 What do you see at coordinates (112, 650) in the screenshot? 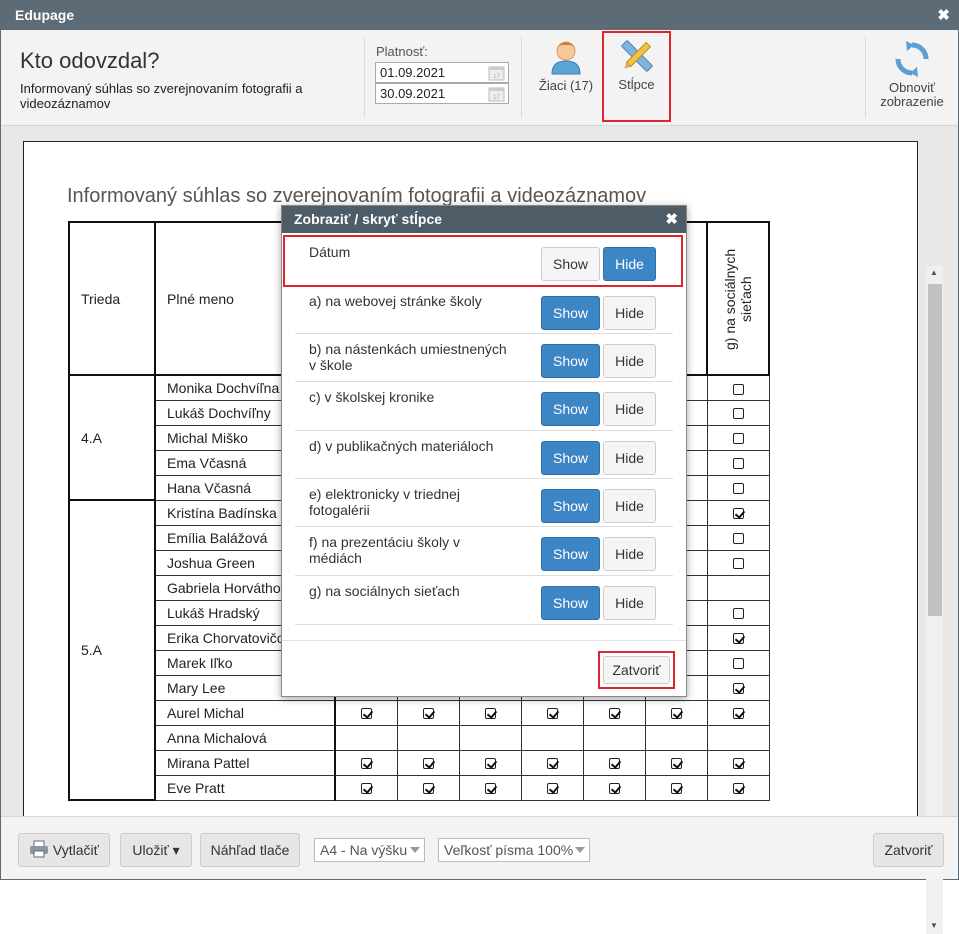
I see `class-cell: 5.A` at bounding box center [112, 650].